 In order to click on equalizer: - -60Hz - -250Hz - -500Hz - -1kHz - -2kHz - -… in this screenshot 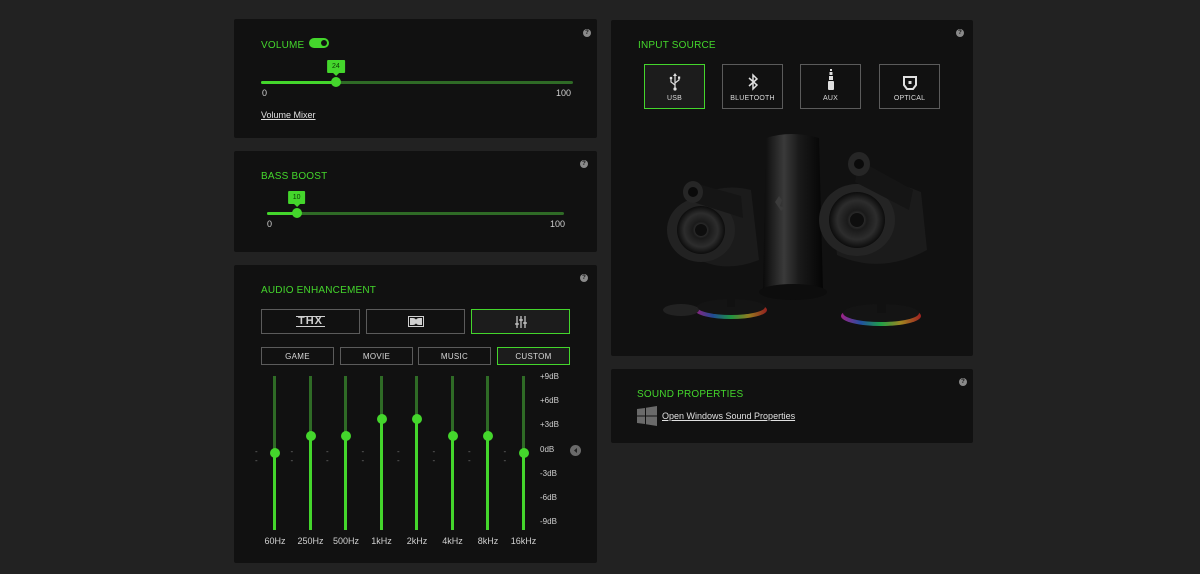, I will do `click(416, 458)`.